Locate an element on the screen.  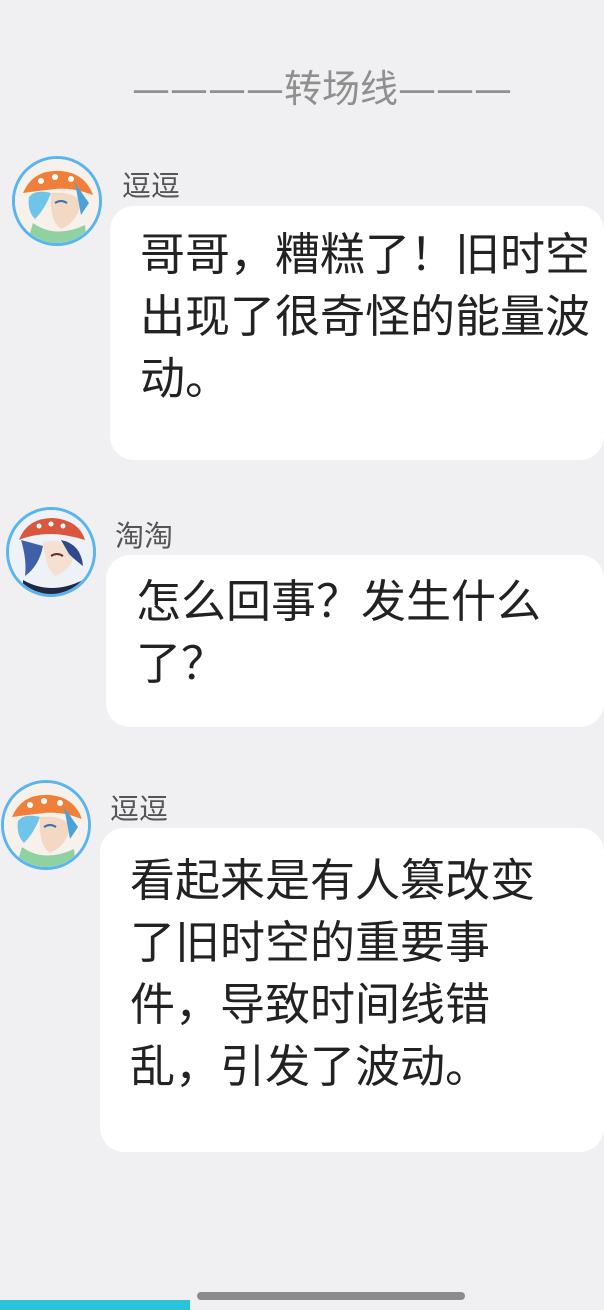
message-text: 看起来是有人篡改变了旧时空的重要事件，导致时间线错乱，引发了波动。 is located at coordinates (333, 973).